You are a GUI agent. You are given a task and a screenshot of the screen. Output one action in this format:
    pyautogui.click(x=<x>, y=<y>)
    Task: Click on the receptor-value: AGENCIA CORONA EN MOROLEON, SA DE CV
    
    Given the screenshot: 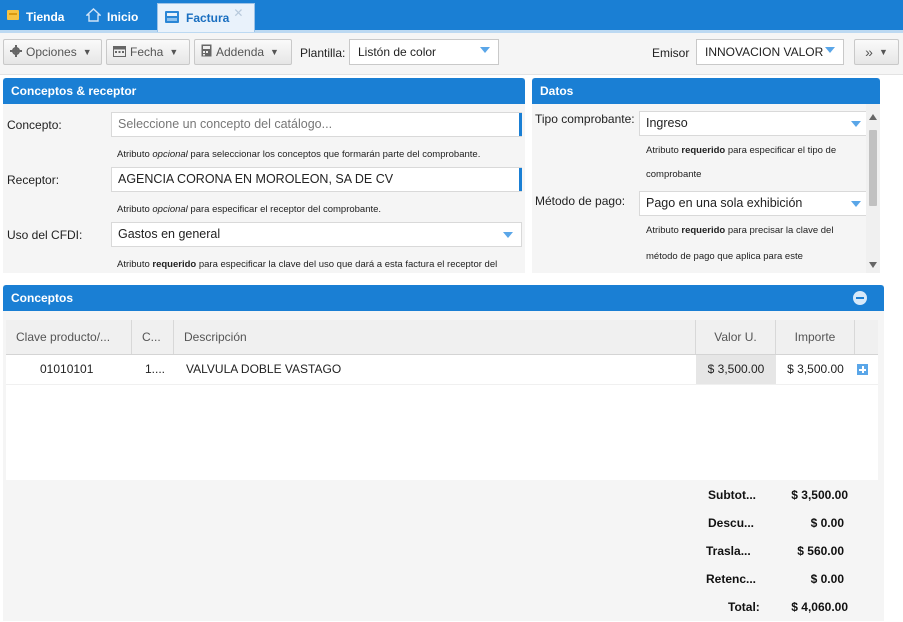 What is the action you would take?
    pyautogui.click(x=256, y=179)
    